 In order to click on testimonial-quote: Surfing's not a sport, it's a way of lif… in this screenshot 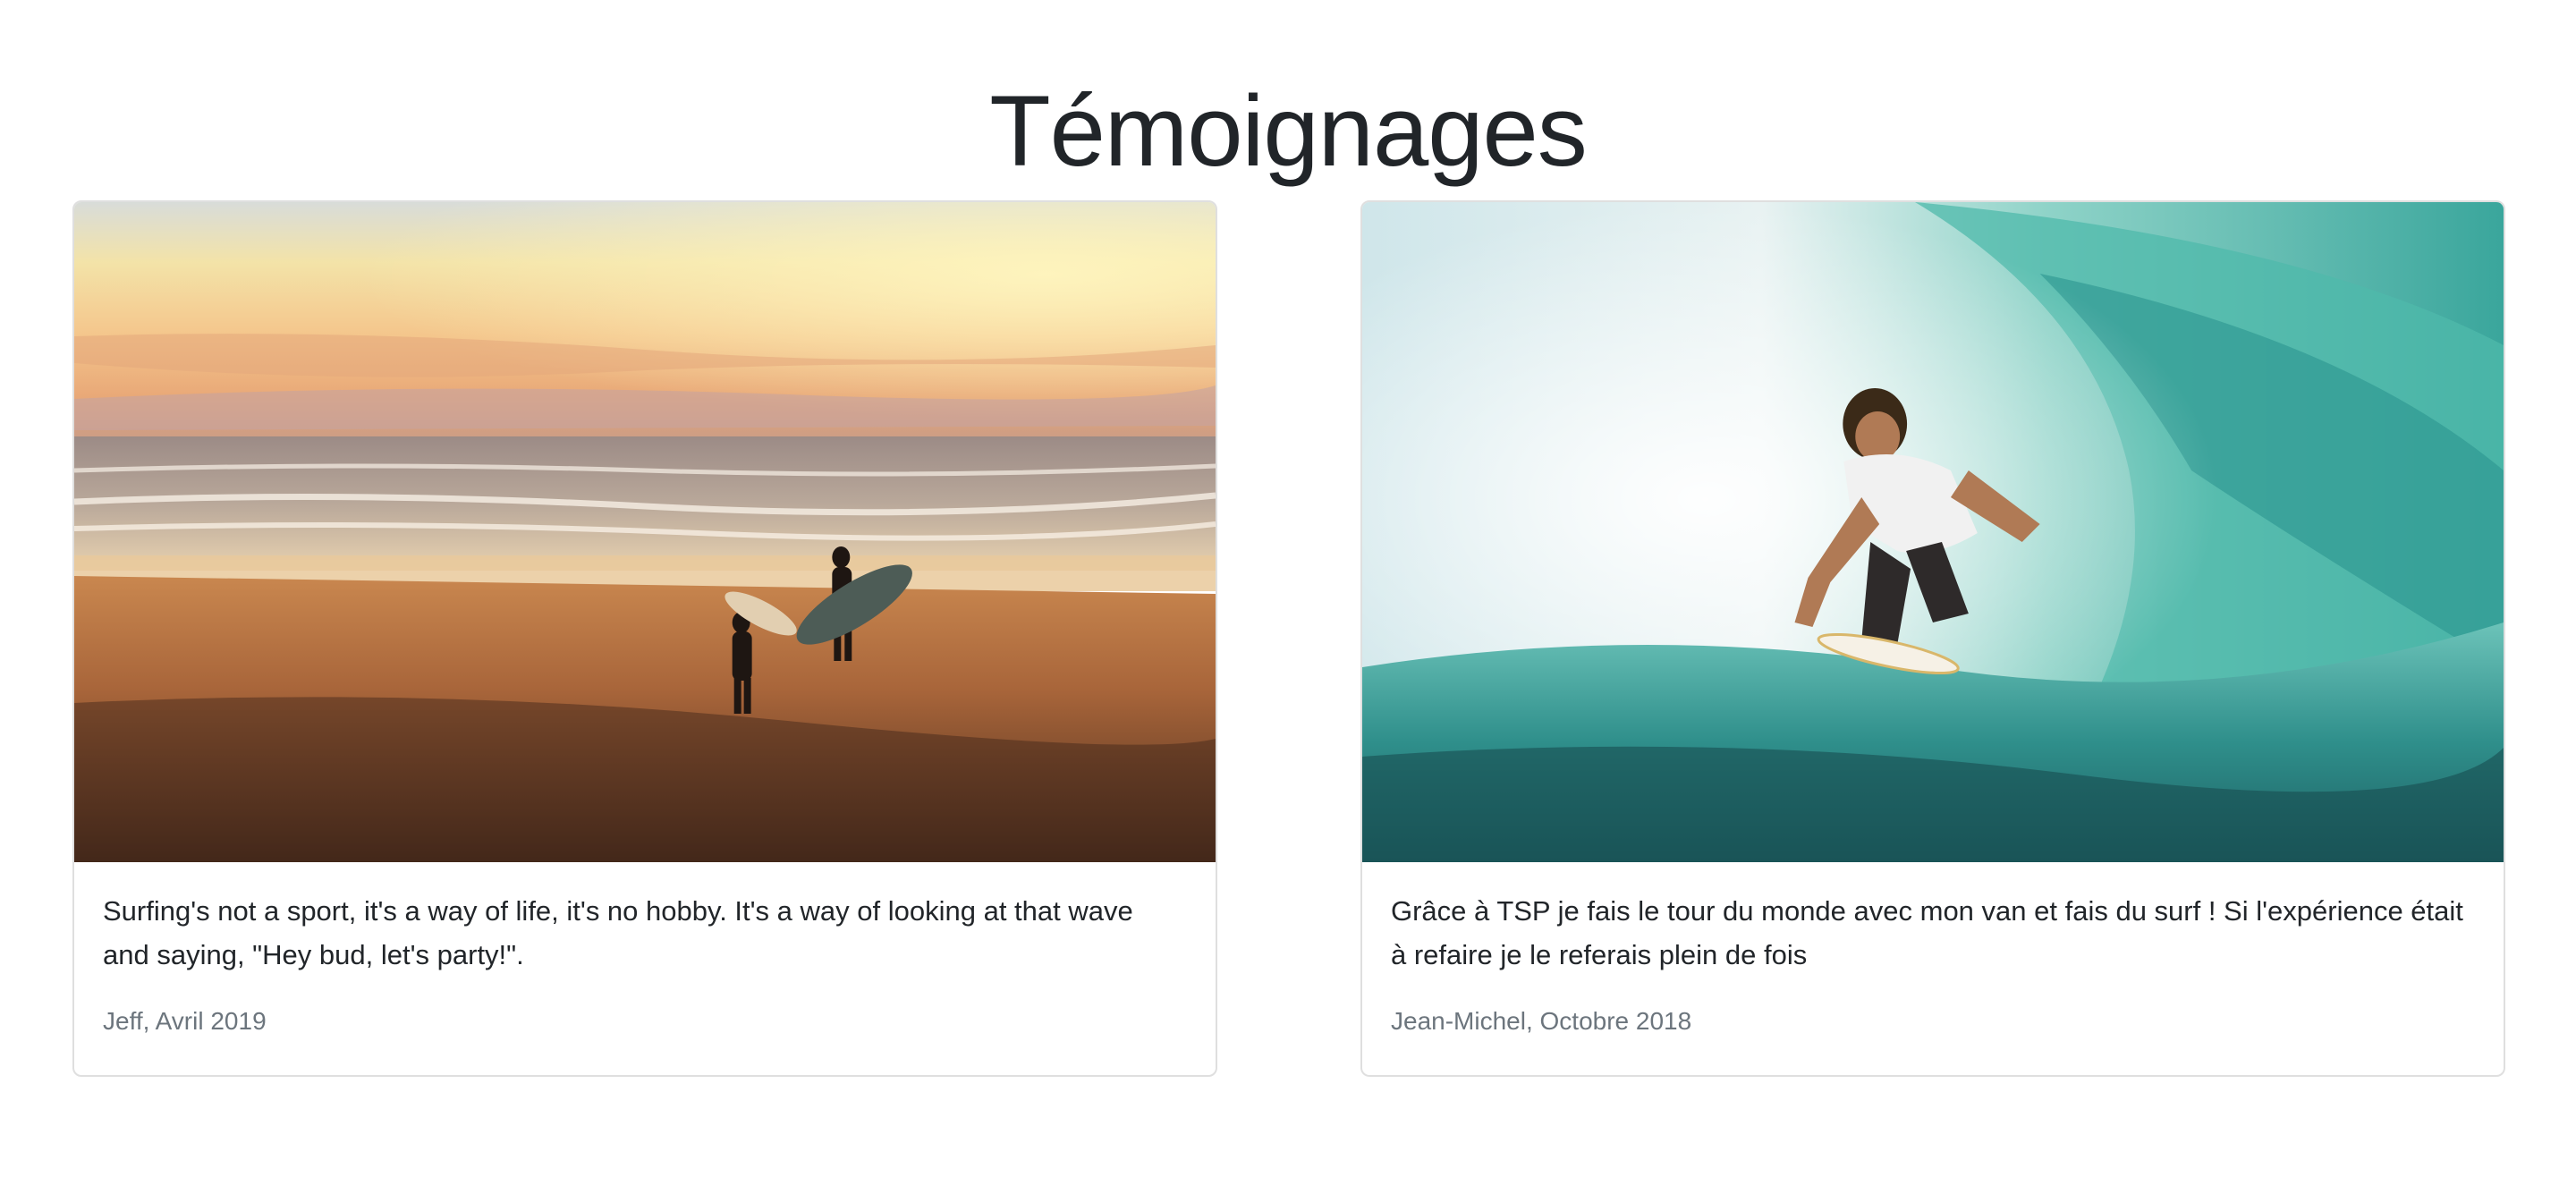, I will do `click(618, 932)`.